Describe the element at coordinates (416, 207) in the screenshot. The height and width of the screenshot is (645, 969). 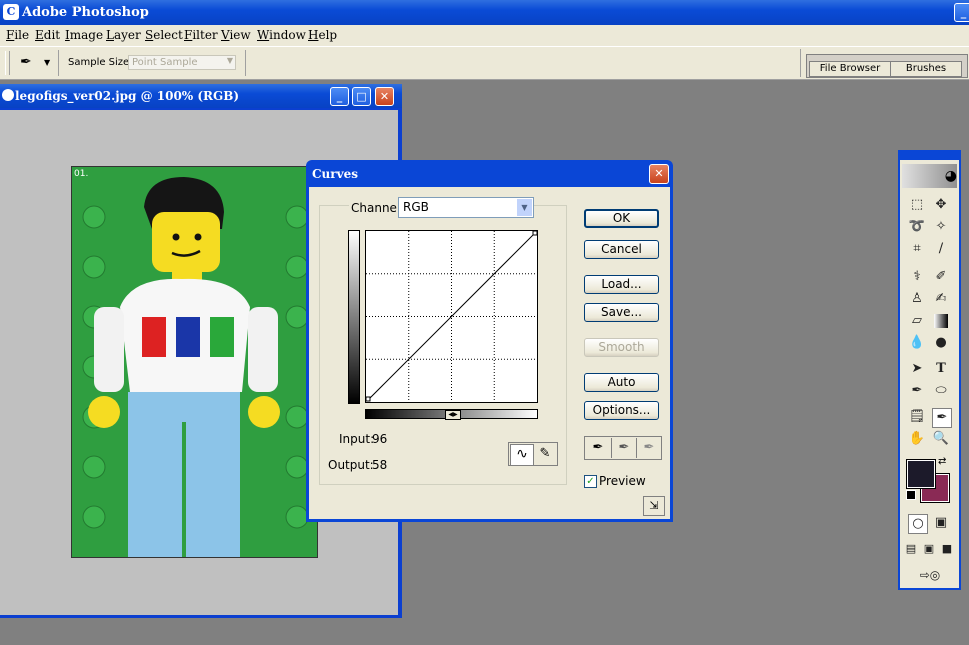
I see `channel-value: RGB` at that location.